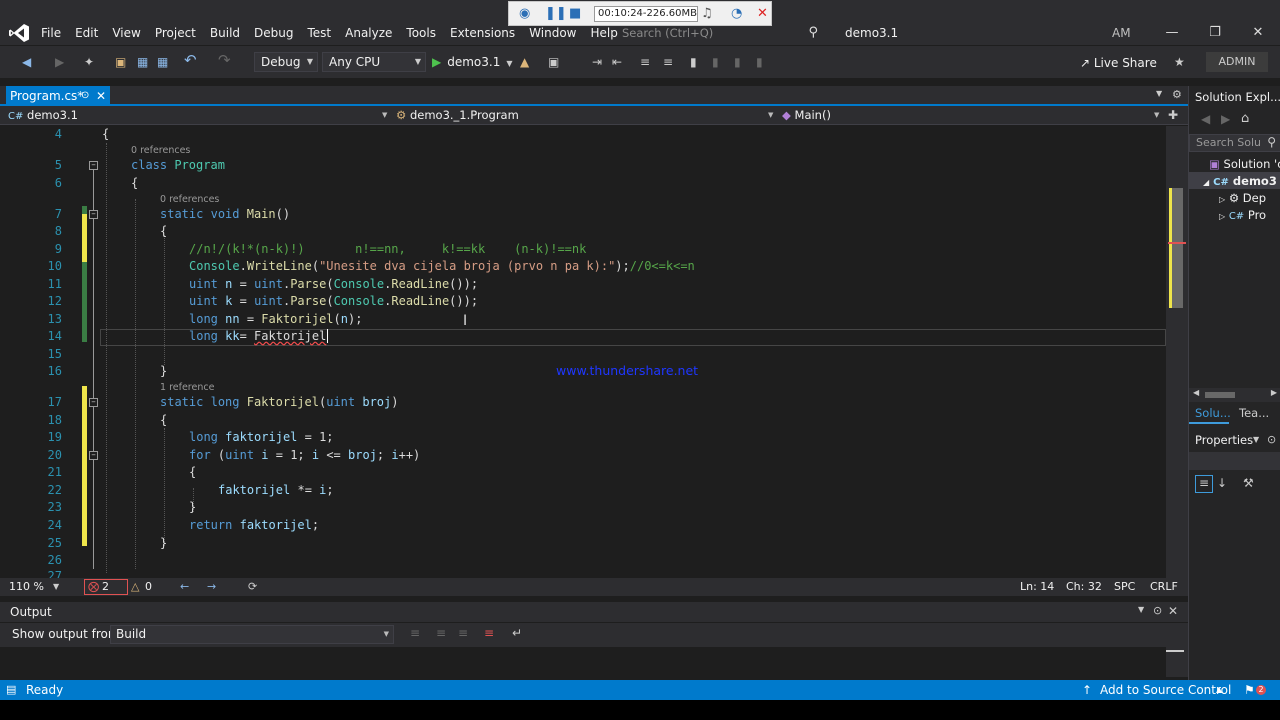 The height and width of the screenshot is (720, 1280). What do you see at coordinates (1274, 392) in the screenshot?
I see `scroll-right-icon: ▶` at bounding box center [1274, 392].